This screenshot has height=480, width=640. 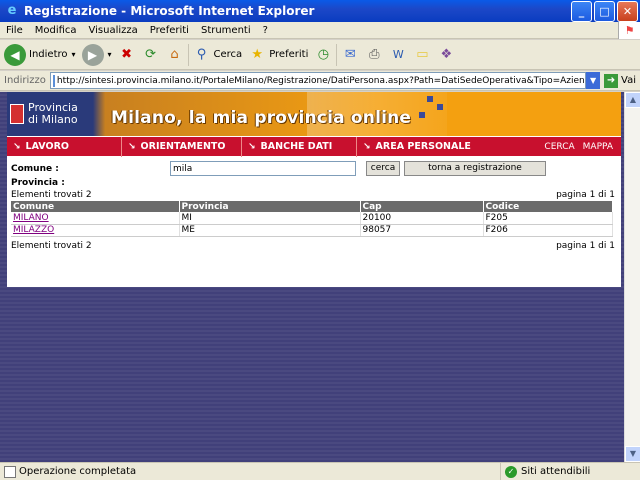 I want to click on scroll-down-icon: ▼, so click(x=632, y=454).